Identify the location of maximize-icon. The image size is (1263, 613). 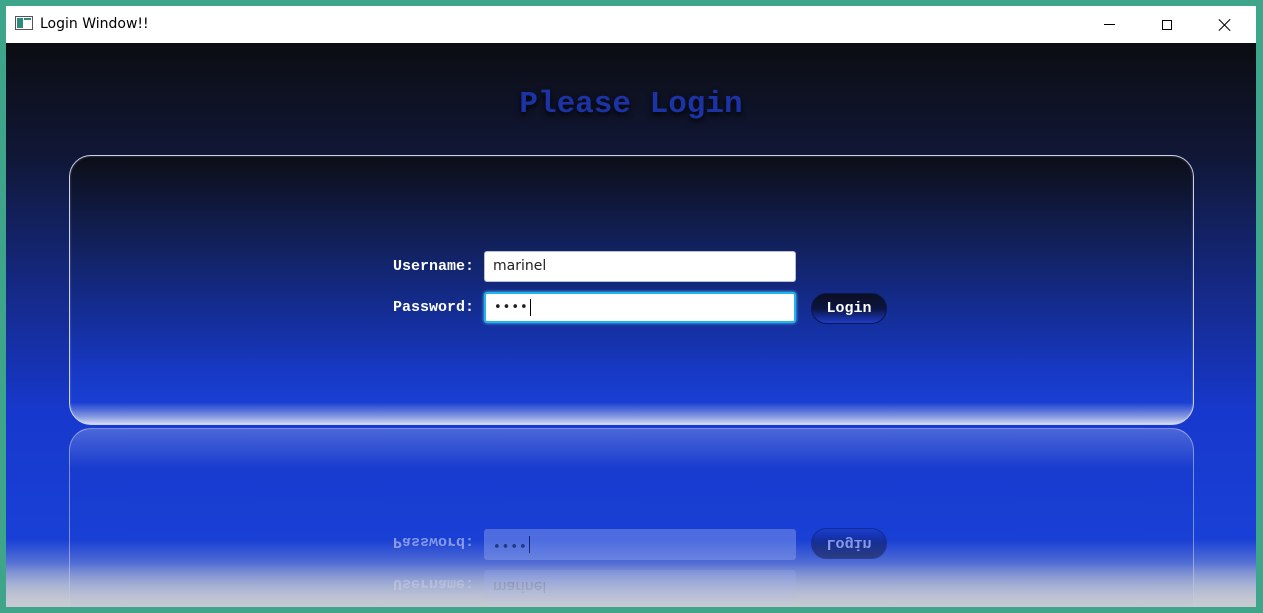
(1167, 24).